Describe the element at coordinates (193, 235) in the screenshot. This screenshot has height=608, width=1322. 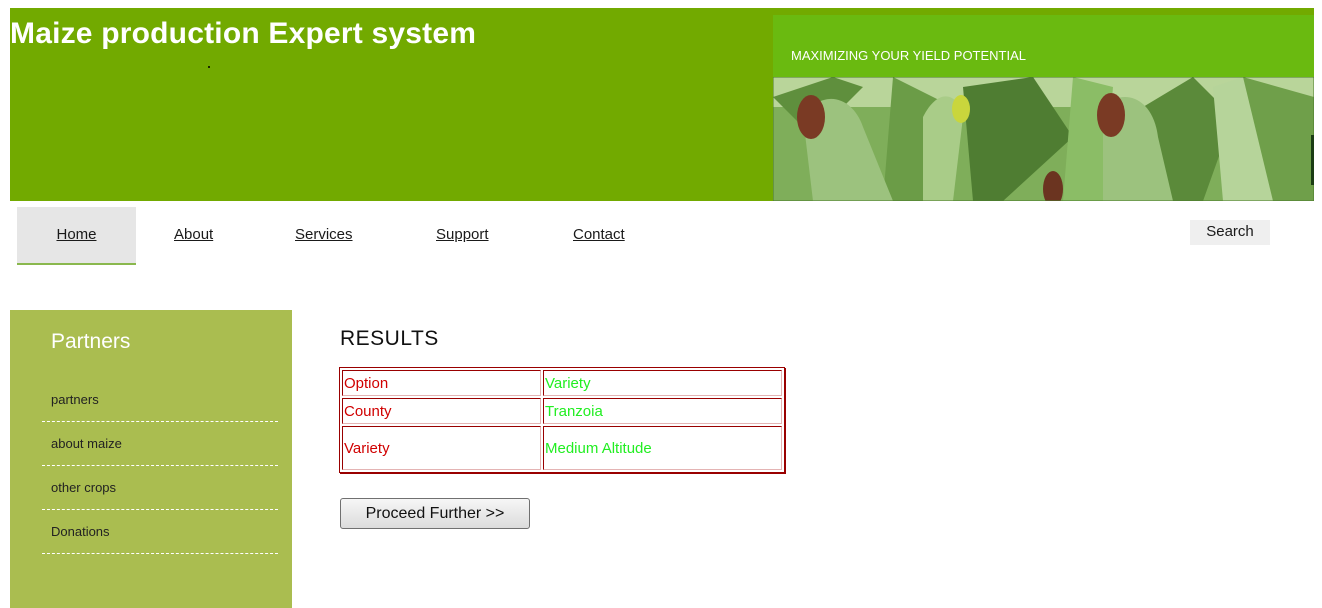
I see `nav-about: About` at that location.